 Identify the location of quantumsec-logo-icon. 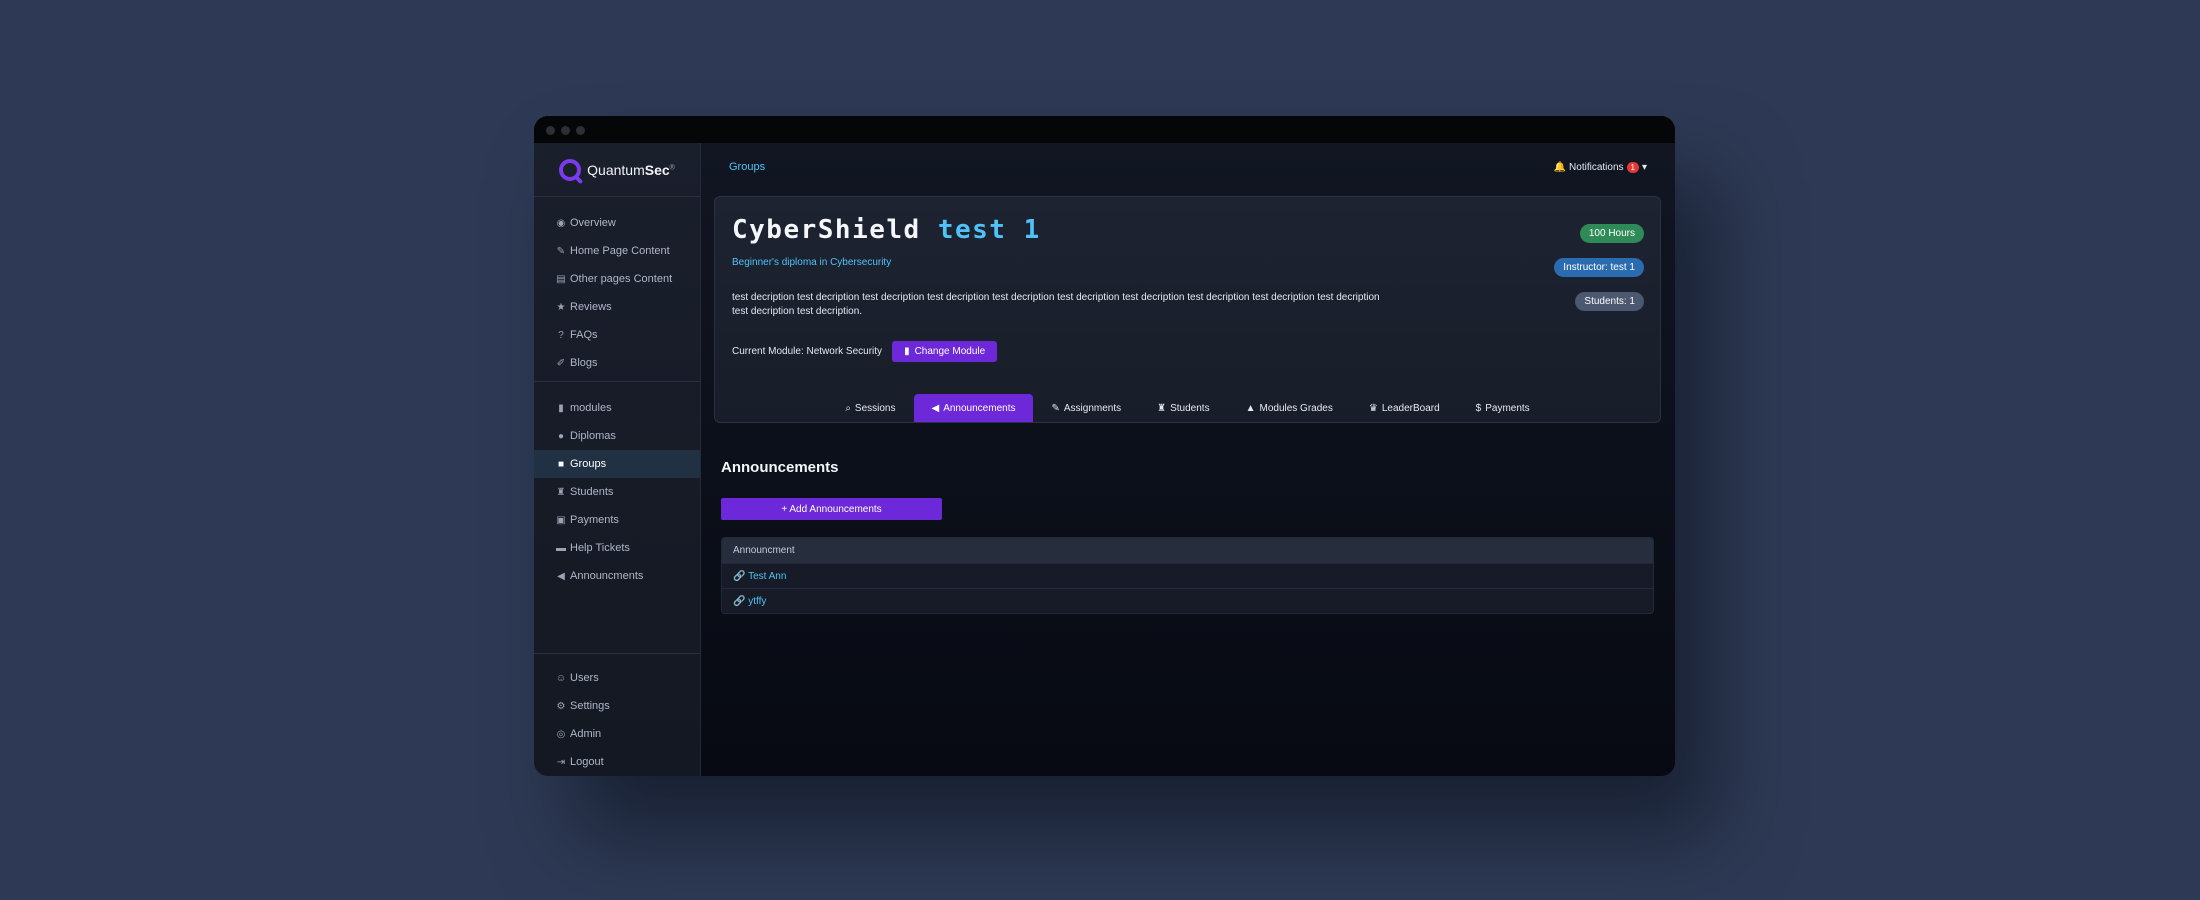
(570, 169).